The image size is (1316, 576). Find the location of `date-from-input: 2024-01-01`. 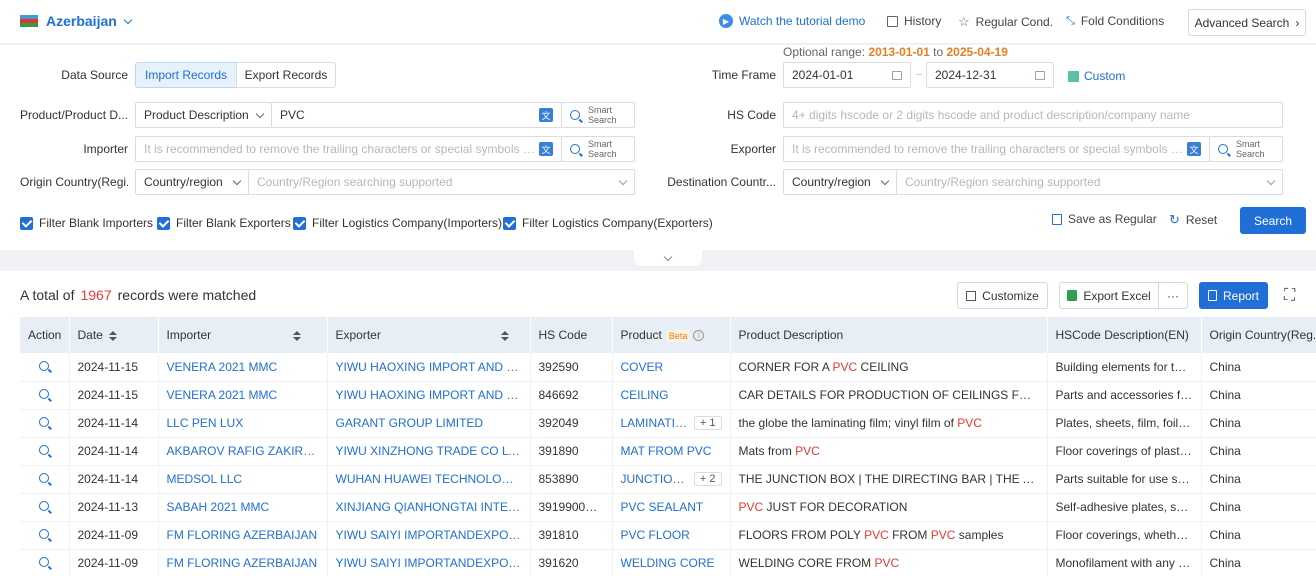

date-from-input: 2024-01-01 is located at coordinates (847, 75).